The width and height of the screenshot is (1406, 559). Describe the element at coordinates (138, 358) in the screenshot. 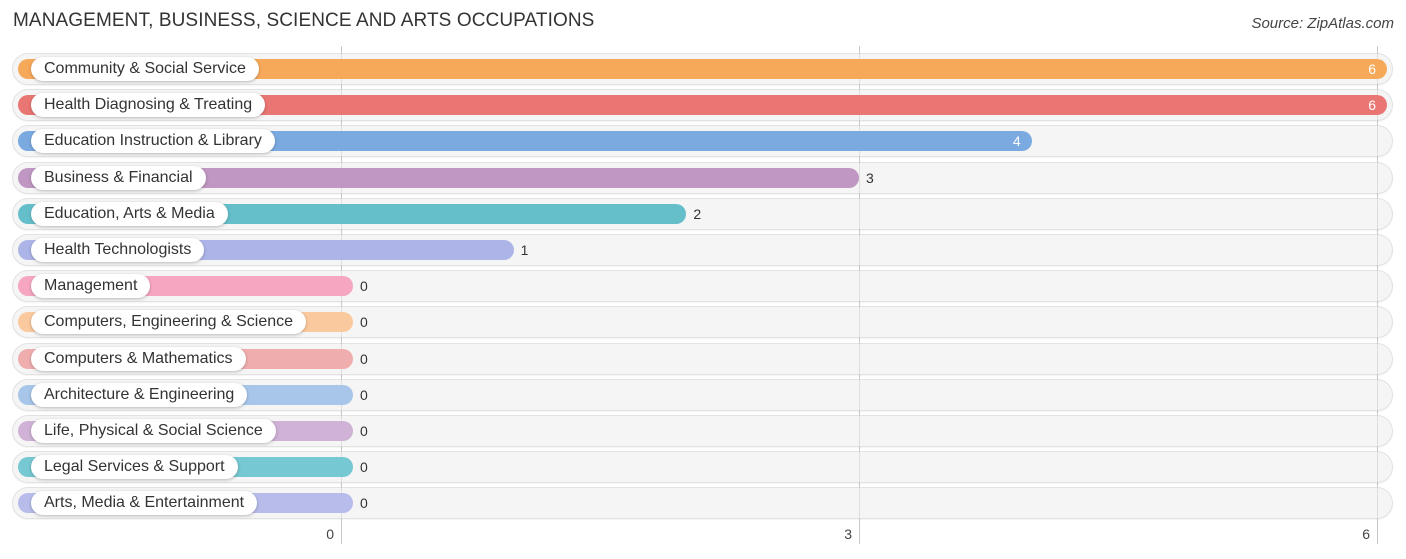

I see `category-label: Computers & Mathematics` at that location.